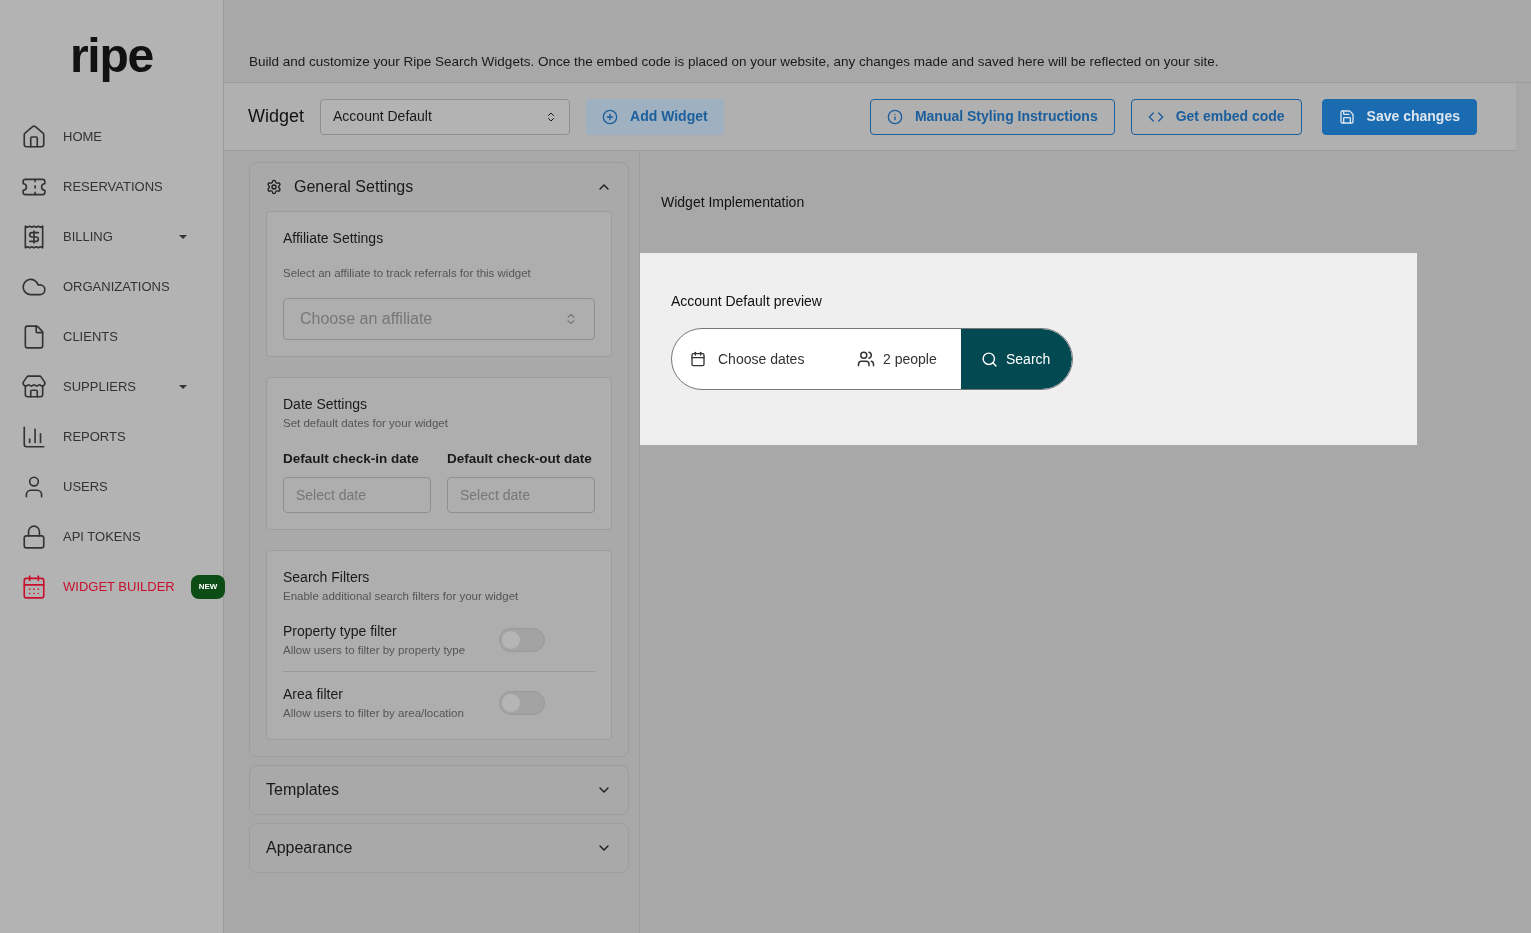 The height and width of the screenshot is (933, 1531). Describe the element at coordinates (754, 359) in the screenshot. I see `dates-field: Choose dates` at that location.